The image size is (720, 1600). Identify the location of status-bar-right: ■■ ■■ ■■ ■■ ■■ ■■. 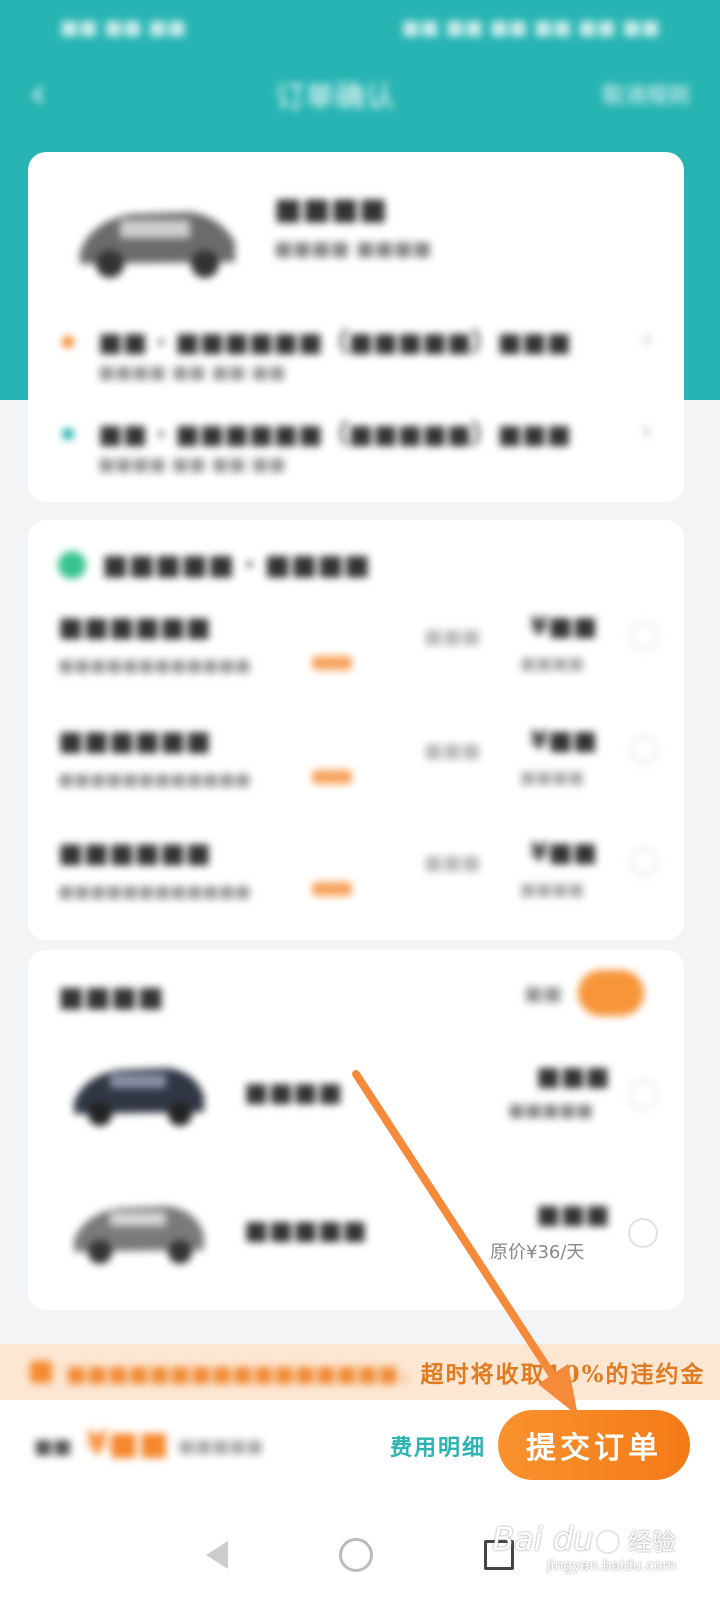
(530, 27).